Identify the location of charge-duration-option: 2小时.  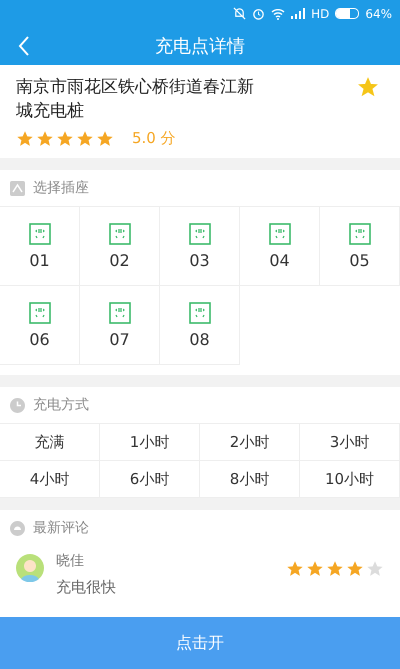
(250, 442).